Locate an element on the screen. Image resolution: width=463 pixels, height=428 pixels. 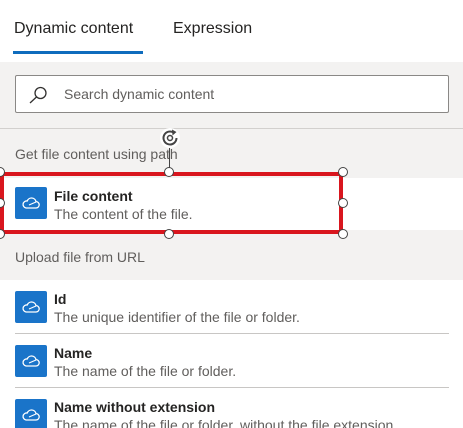
search-divider is located at coordinates (231, 128).